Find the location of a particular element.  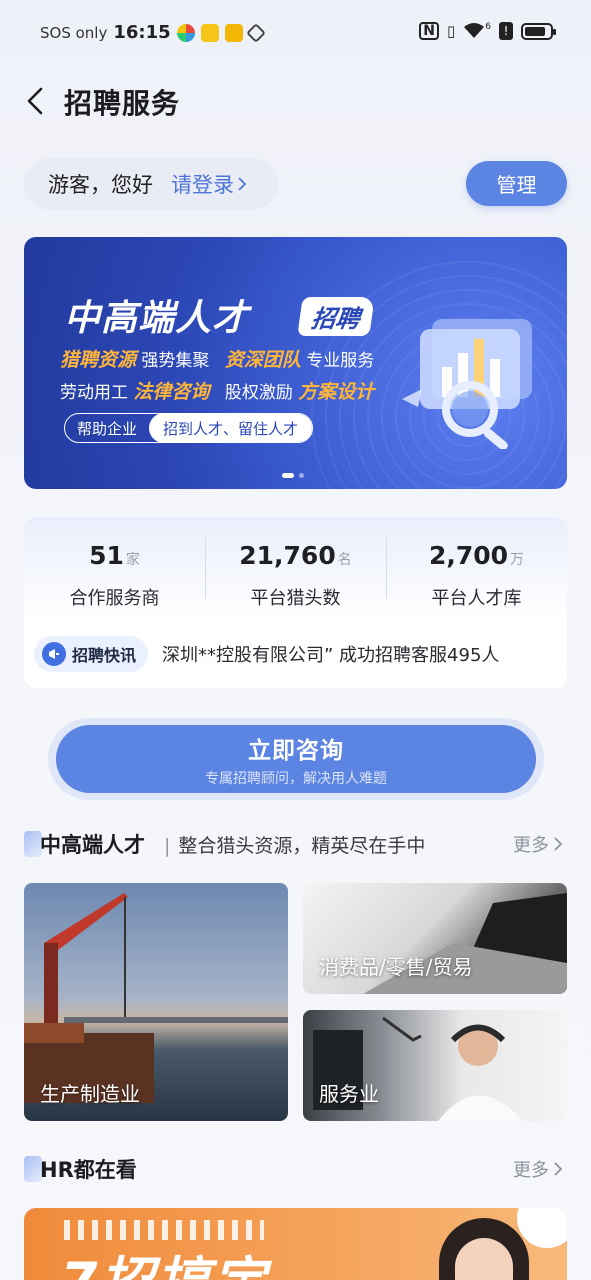

banner-line-2: 劳动用工 法律咨询 股权激励 方案设计 is located at coordinates (217, 390).